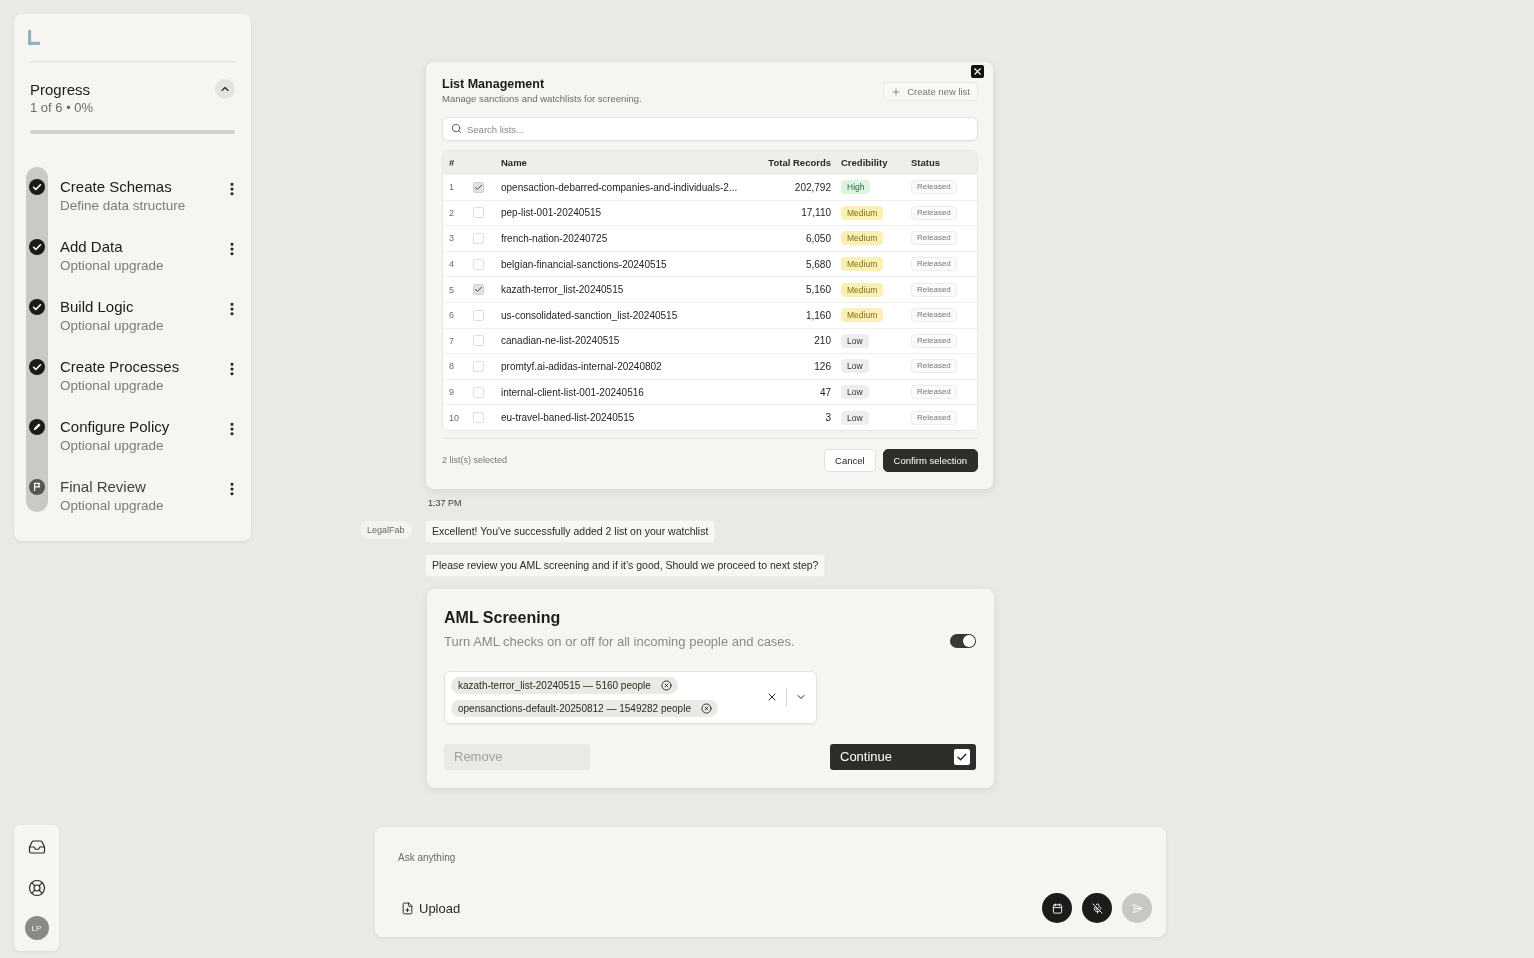 The height and width of the screenshot is (958, 1534). Describe the element at coordinates (581, 366) in the screenshot. I see `list-name: promtyf.ai-adidas-internal-20240802` at that location.